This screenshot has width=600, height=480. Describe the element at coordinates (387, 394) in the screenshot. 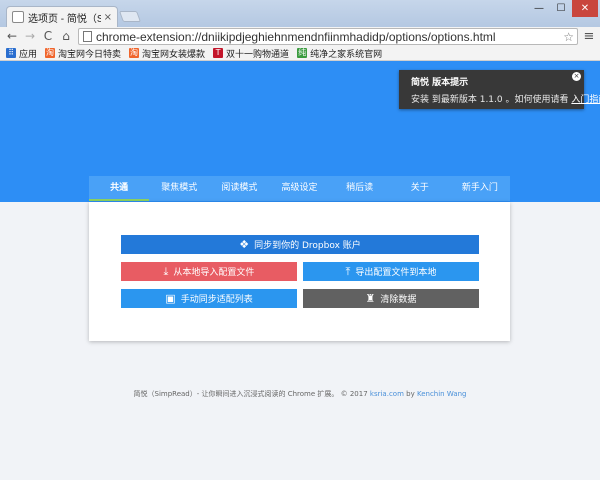

I see `site-link: ksria.com` at that location.